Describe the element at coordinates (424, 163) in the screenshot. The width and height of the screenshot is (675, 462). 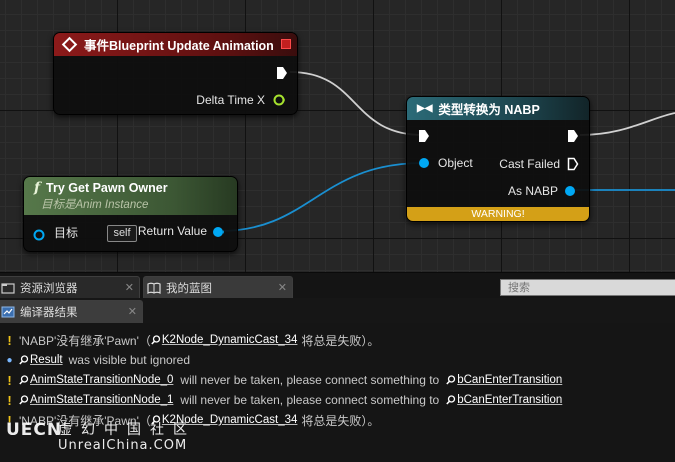
I see `object-in-pin` at that location.